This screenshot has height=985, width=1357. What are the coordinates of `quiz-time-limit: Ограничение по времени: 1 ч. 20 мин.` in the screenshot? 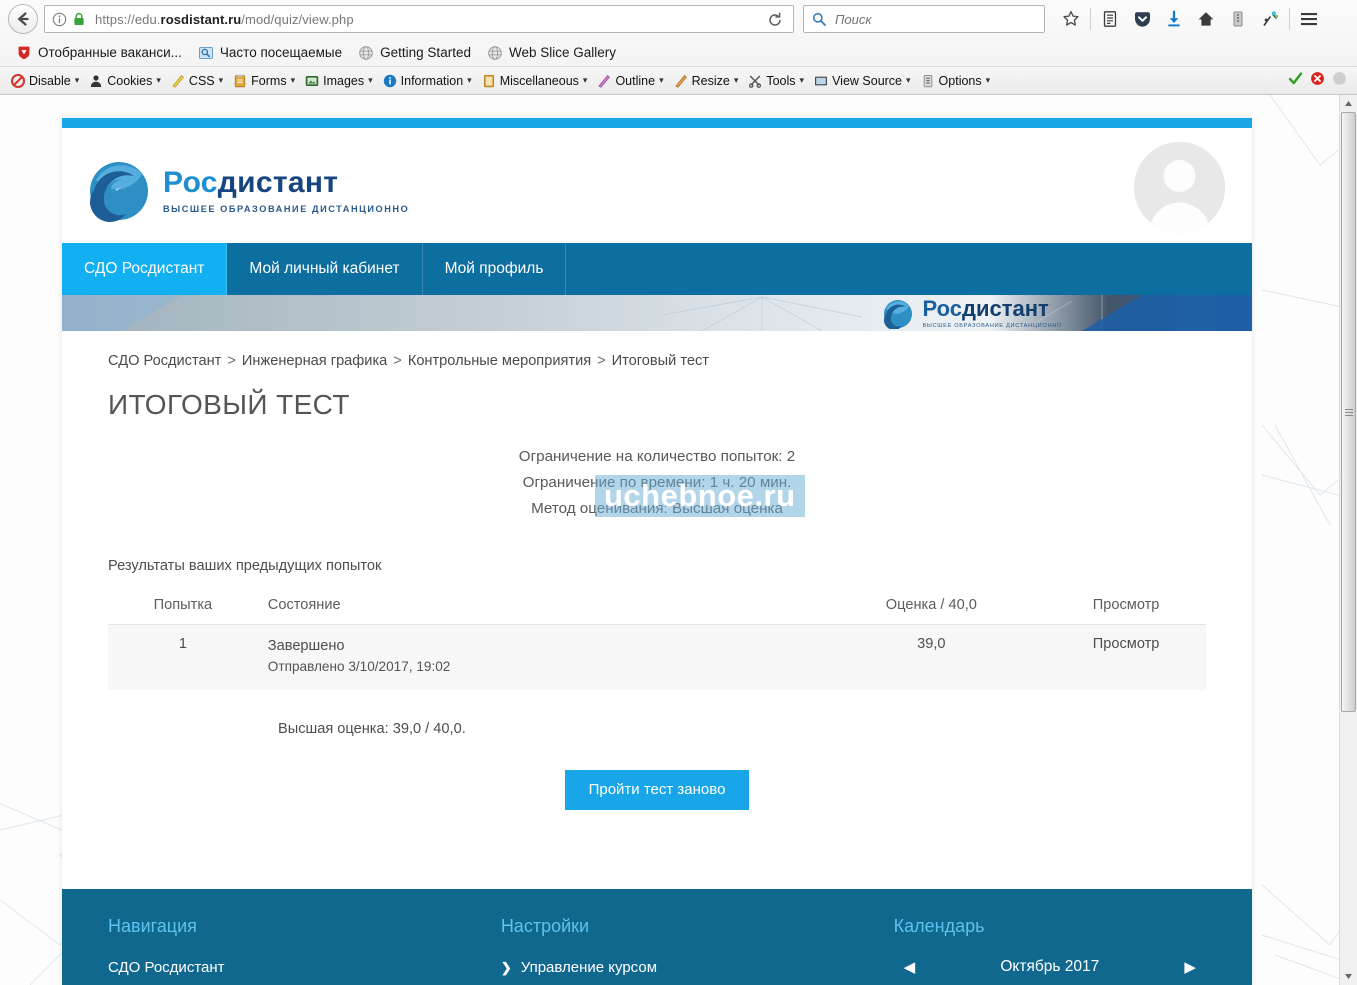 It's located at (657, 482).